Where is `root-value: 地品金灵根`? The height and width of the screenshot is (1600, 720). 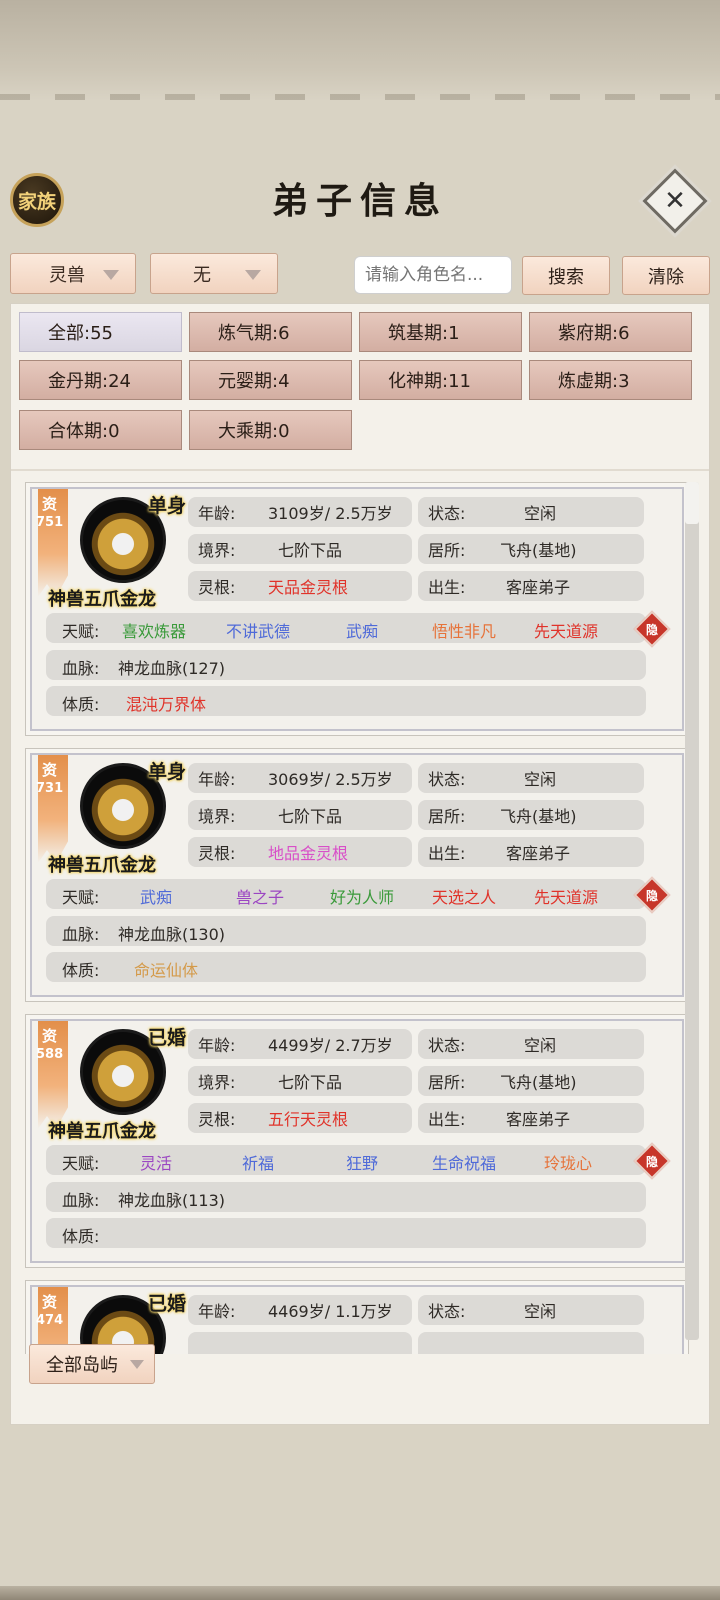
root-value: 地品金灵根 is located at coordinates (308, 853).